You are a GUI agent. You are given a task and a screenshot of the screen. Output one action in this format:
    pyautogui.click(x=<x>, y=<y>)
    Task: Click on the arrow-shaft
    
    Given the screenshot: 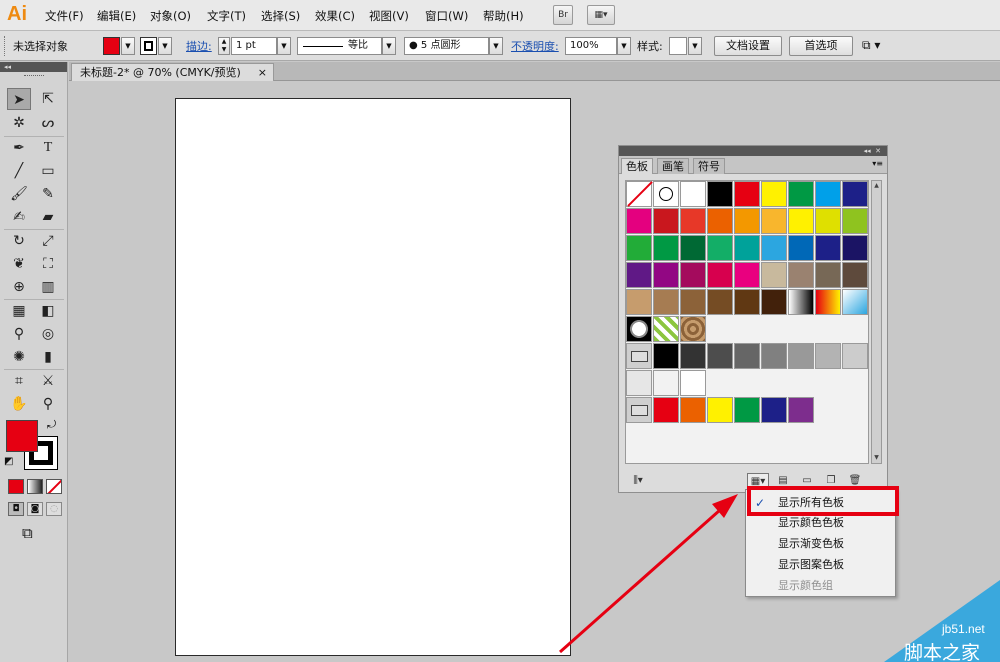 What is the action you would take?
    pyautogui.click(x=640, y=581)
    